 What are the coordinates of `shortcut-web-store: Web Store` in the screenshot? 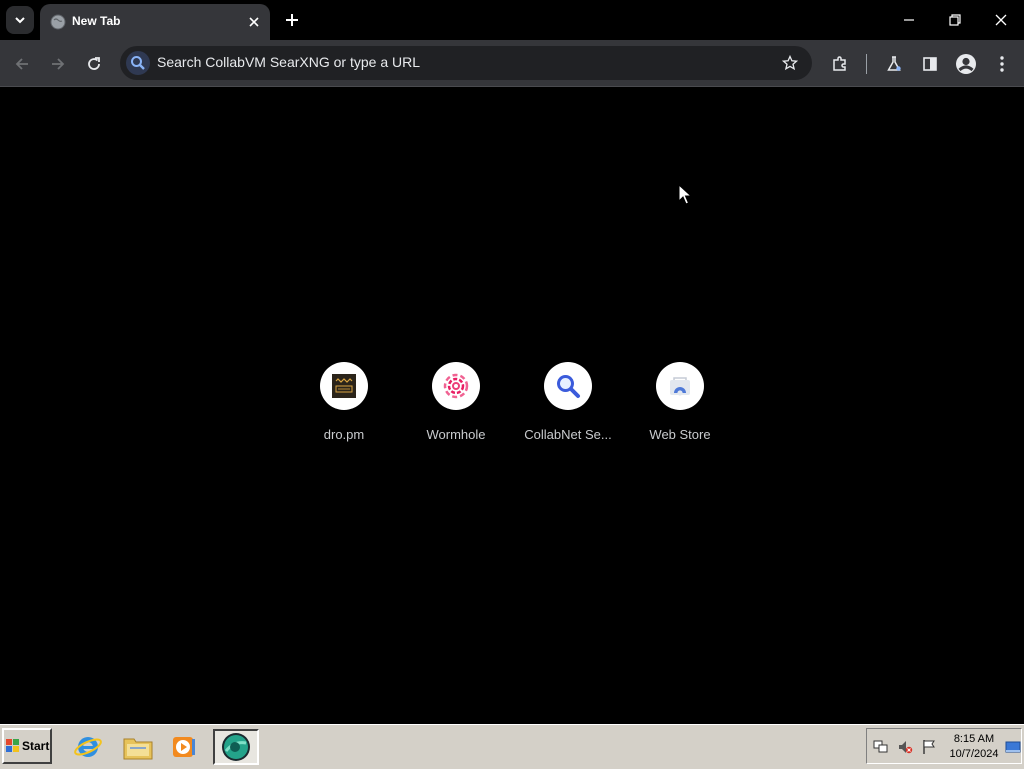 It's located at (680, 407).